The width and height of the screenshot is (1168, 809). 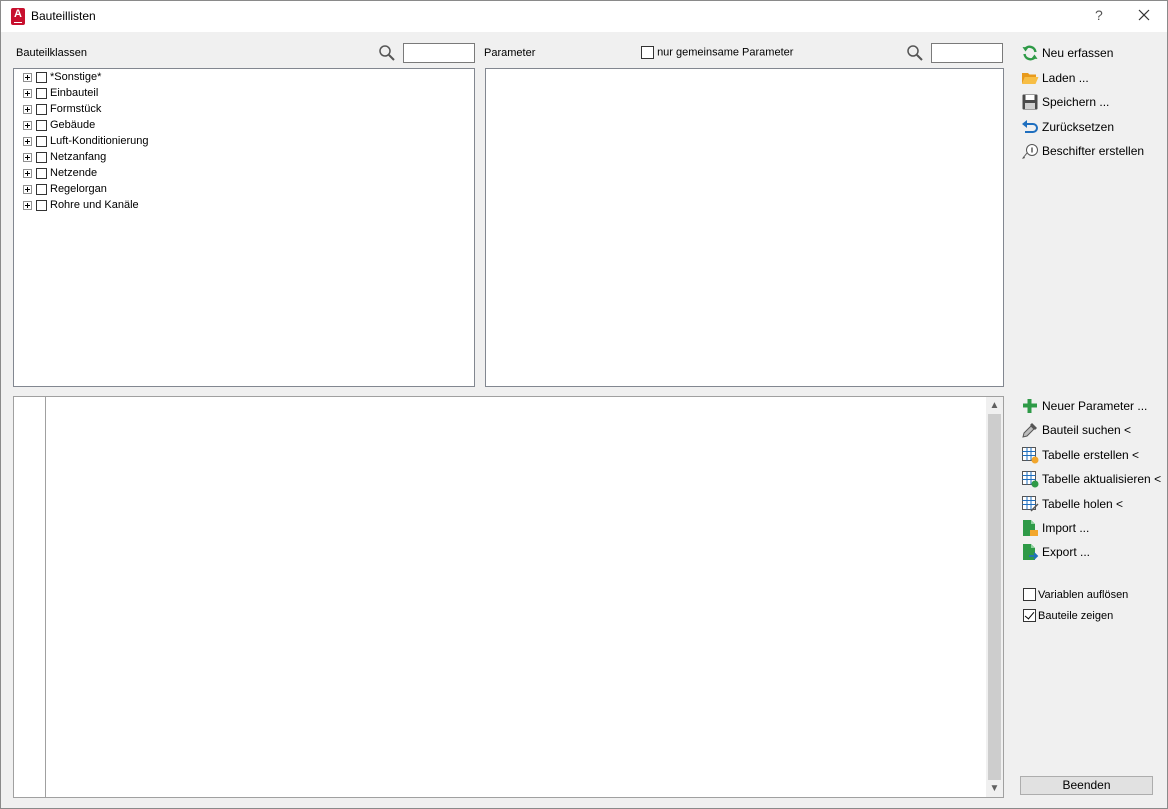 What do you see at coordinates (1029, 615) in the screenshot?
I see `show-parts-box` at bounding box center [1029, 615].